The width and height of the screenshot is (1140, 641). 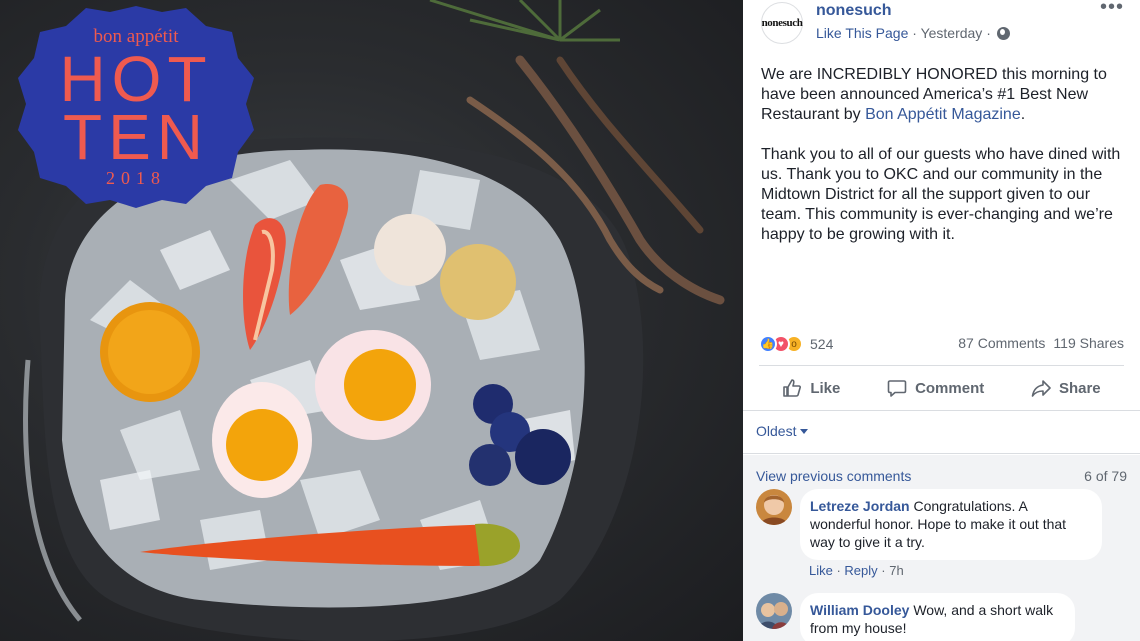 What do you see at coordinates (768, 344) in the screenshot?
I see `like-reaction-icon: 👍` at bounding box center [768, 344].